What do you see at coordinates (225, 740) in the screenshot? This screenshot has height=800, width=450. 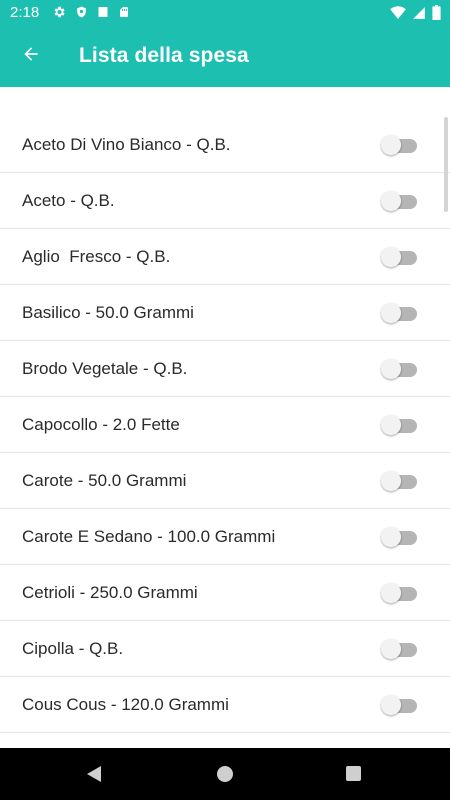 I see `list-item` at bounding box center [225, 740].